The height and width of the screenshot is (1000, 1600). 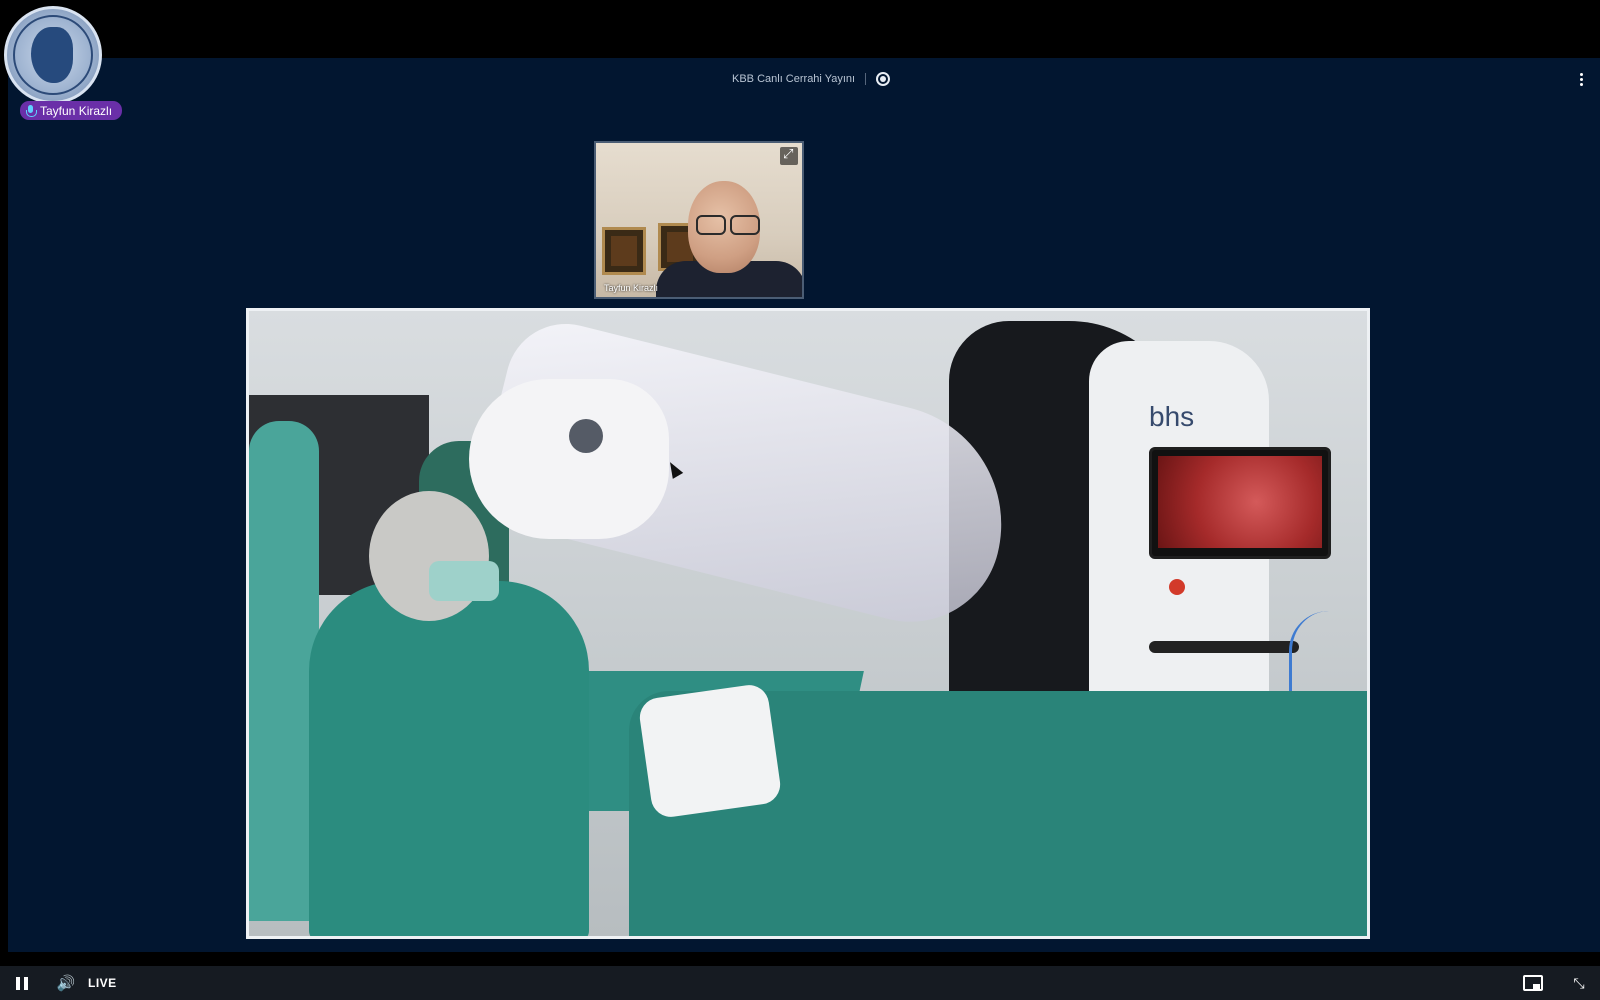 What do you see at coordinates (624, 251) in the screenshot?
I see `wall-picture-frame` at bounding box center [624, 251].